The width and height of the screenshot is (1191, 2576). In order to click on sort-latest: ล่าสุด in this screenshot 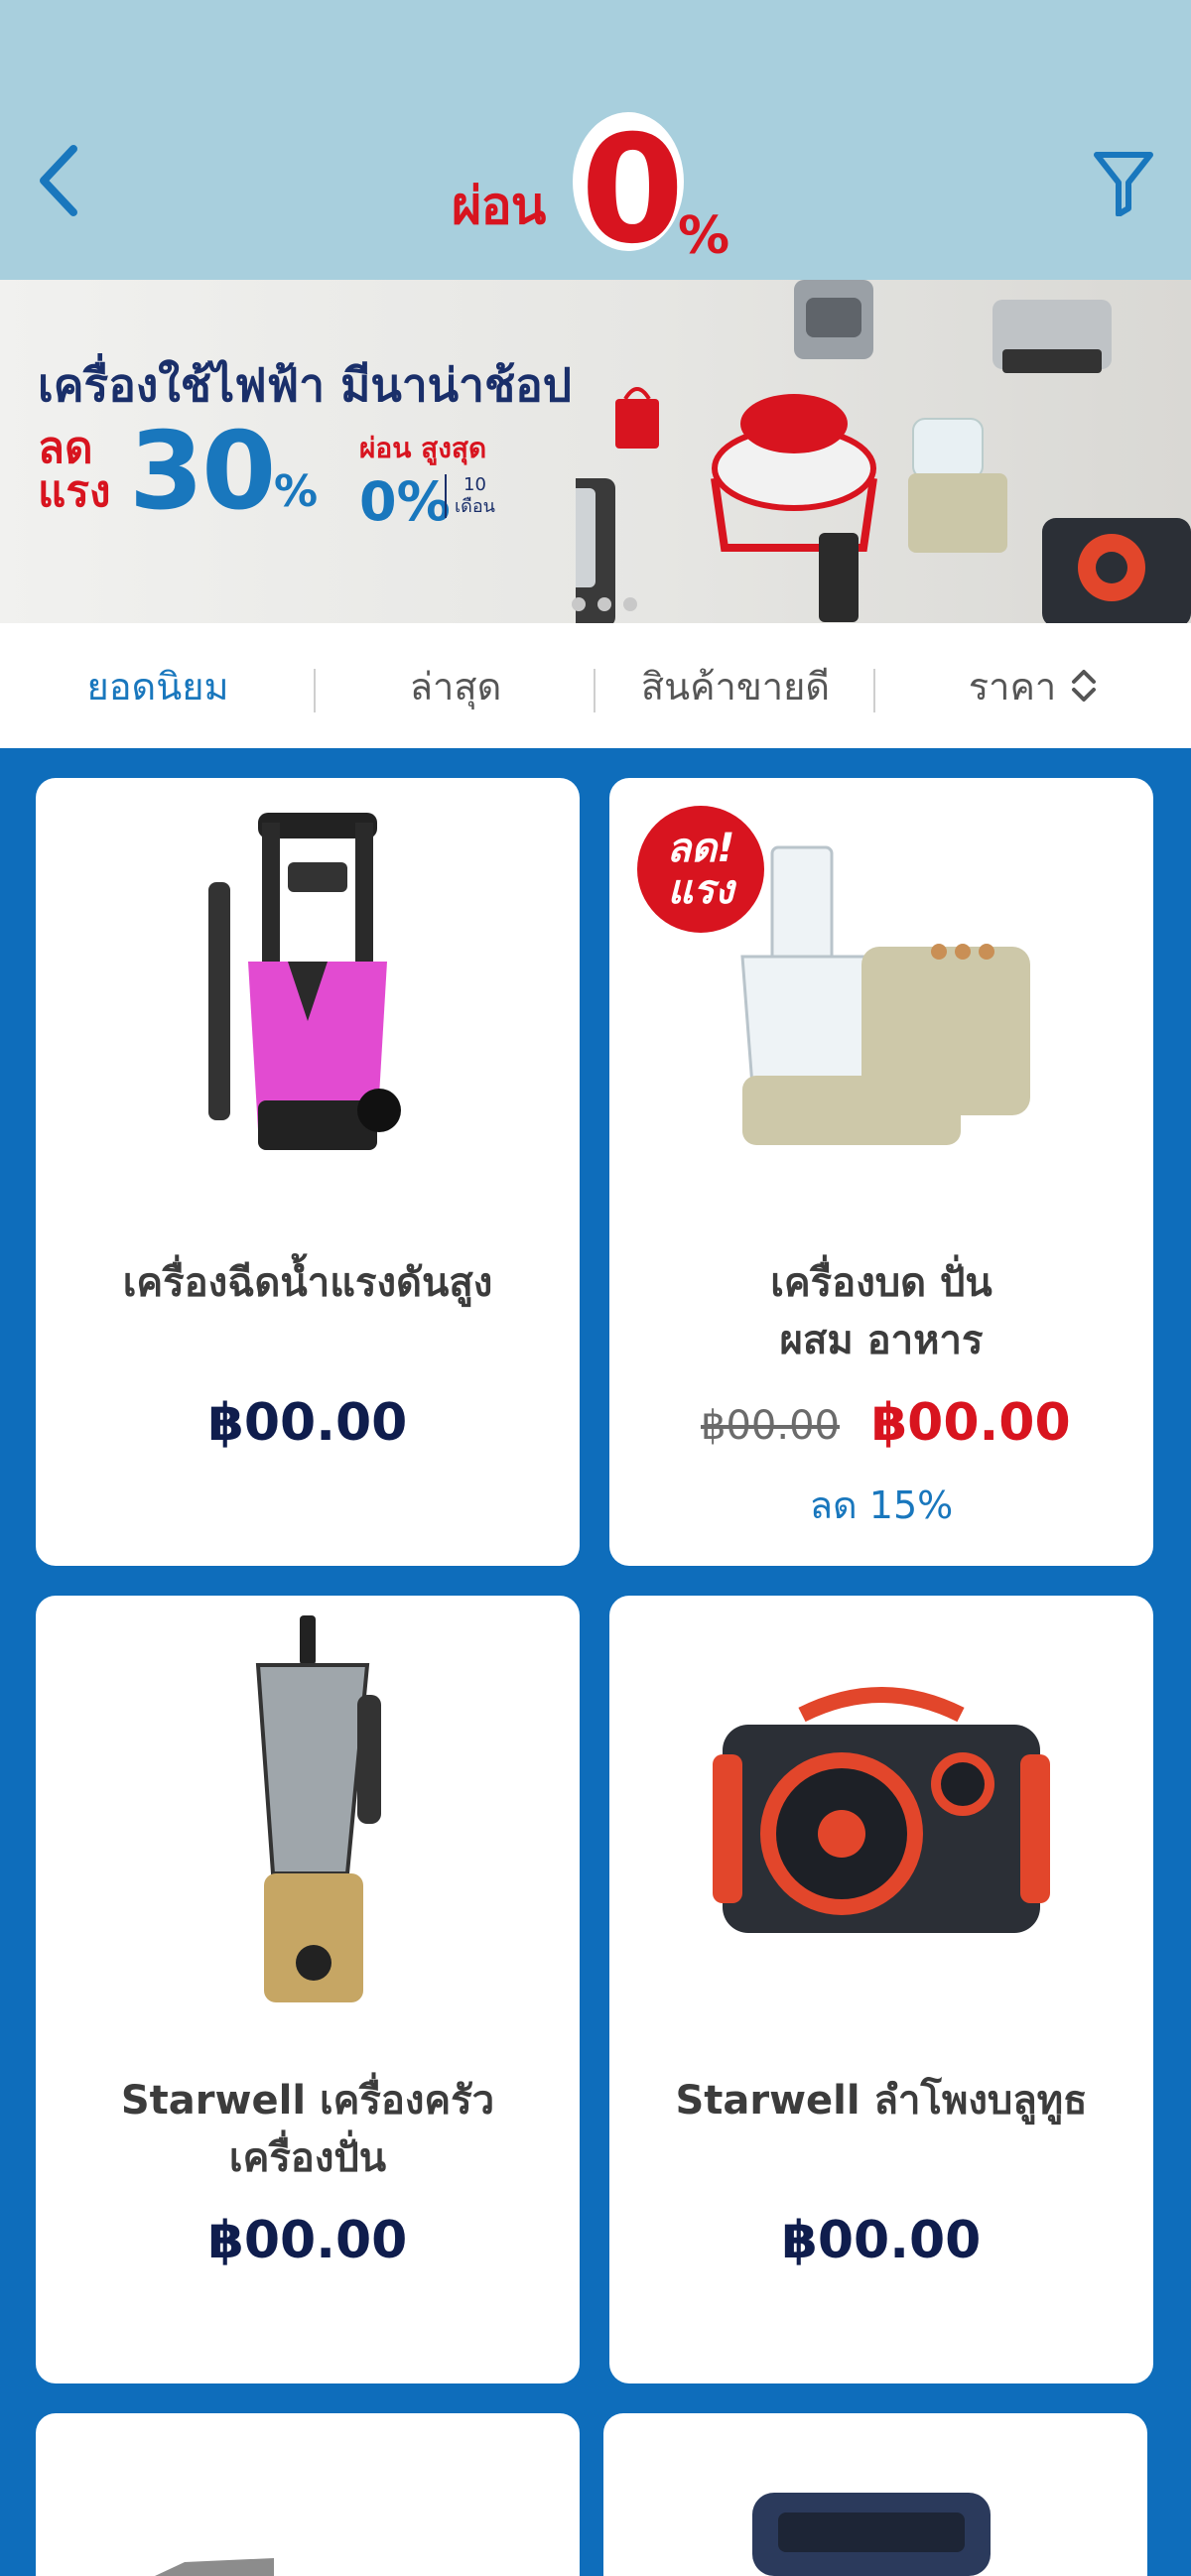, I will do `click(456, 686)`.